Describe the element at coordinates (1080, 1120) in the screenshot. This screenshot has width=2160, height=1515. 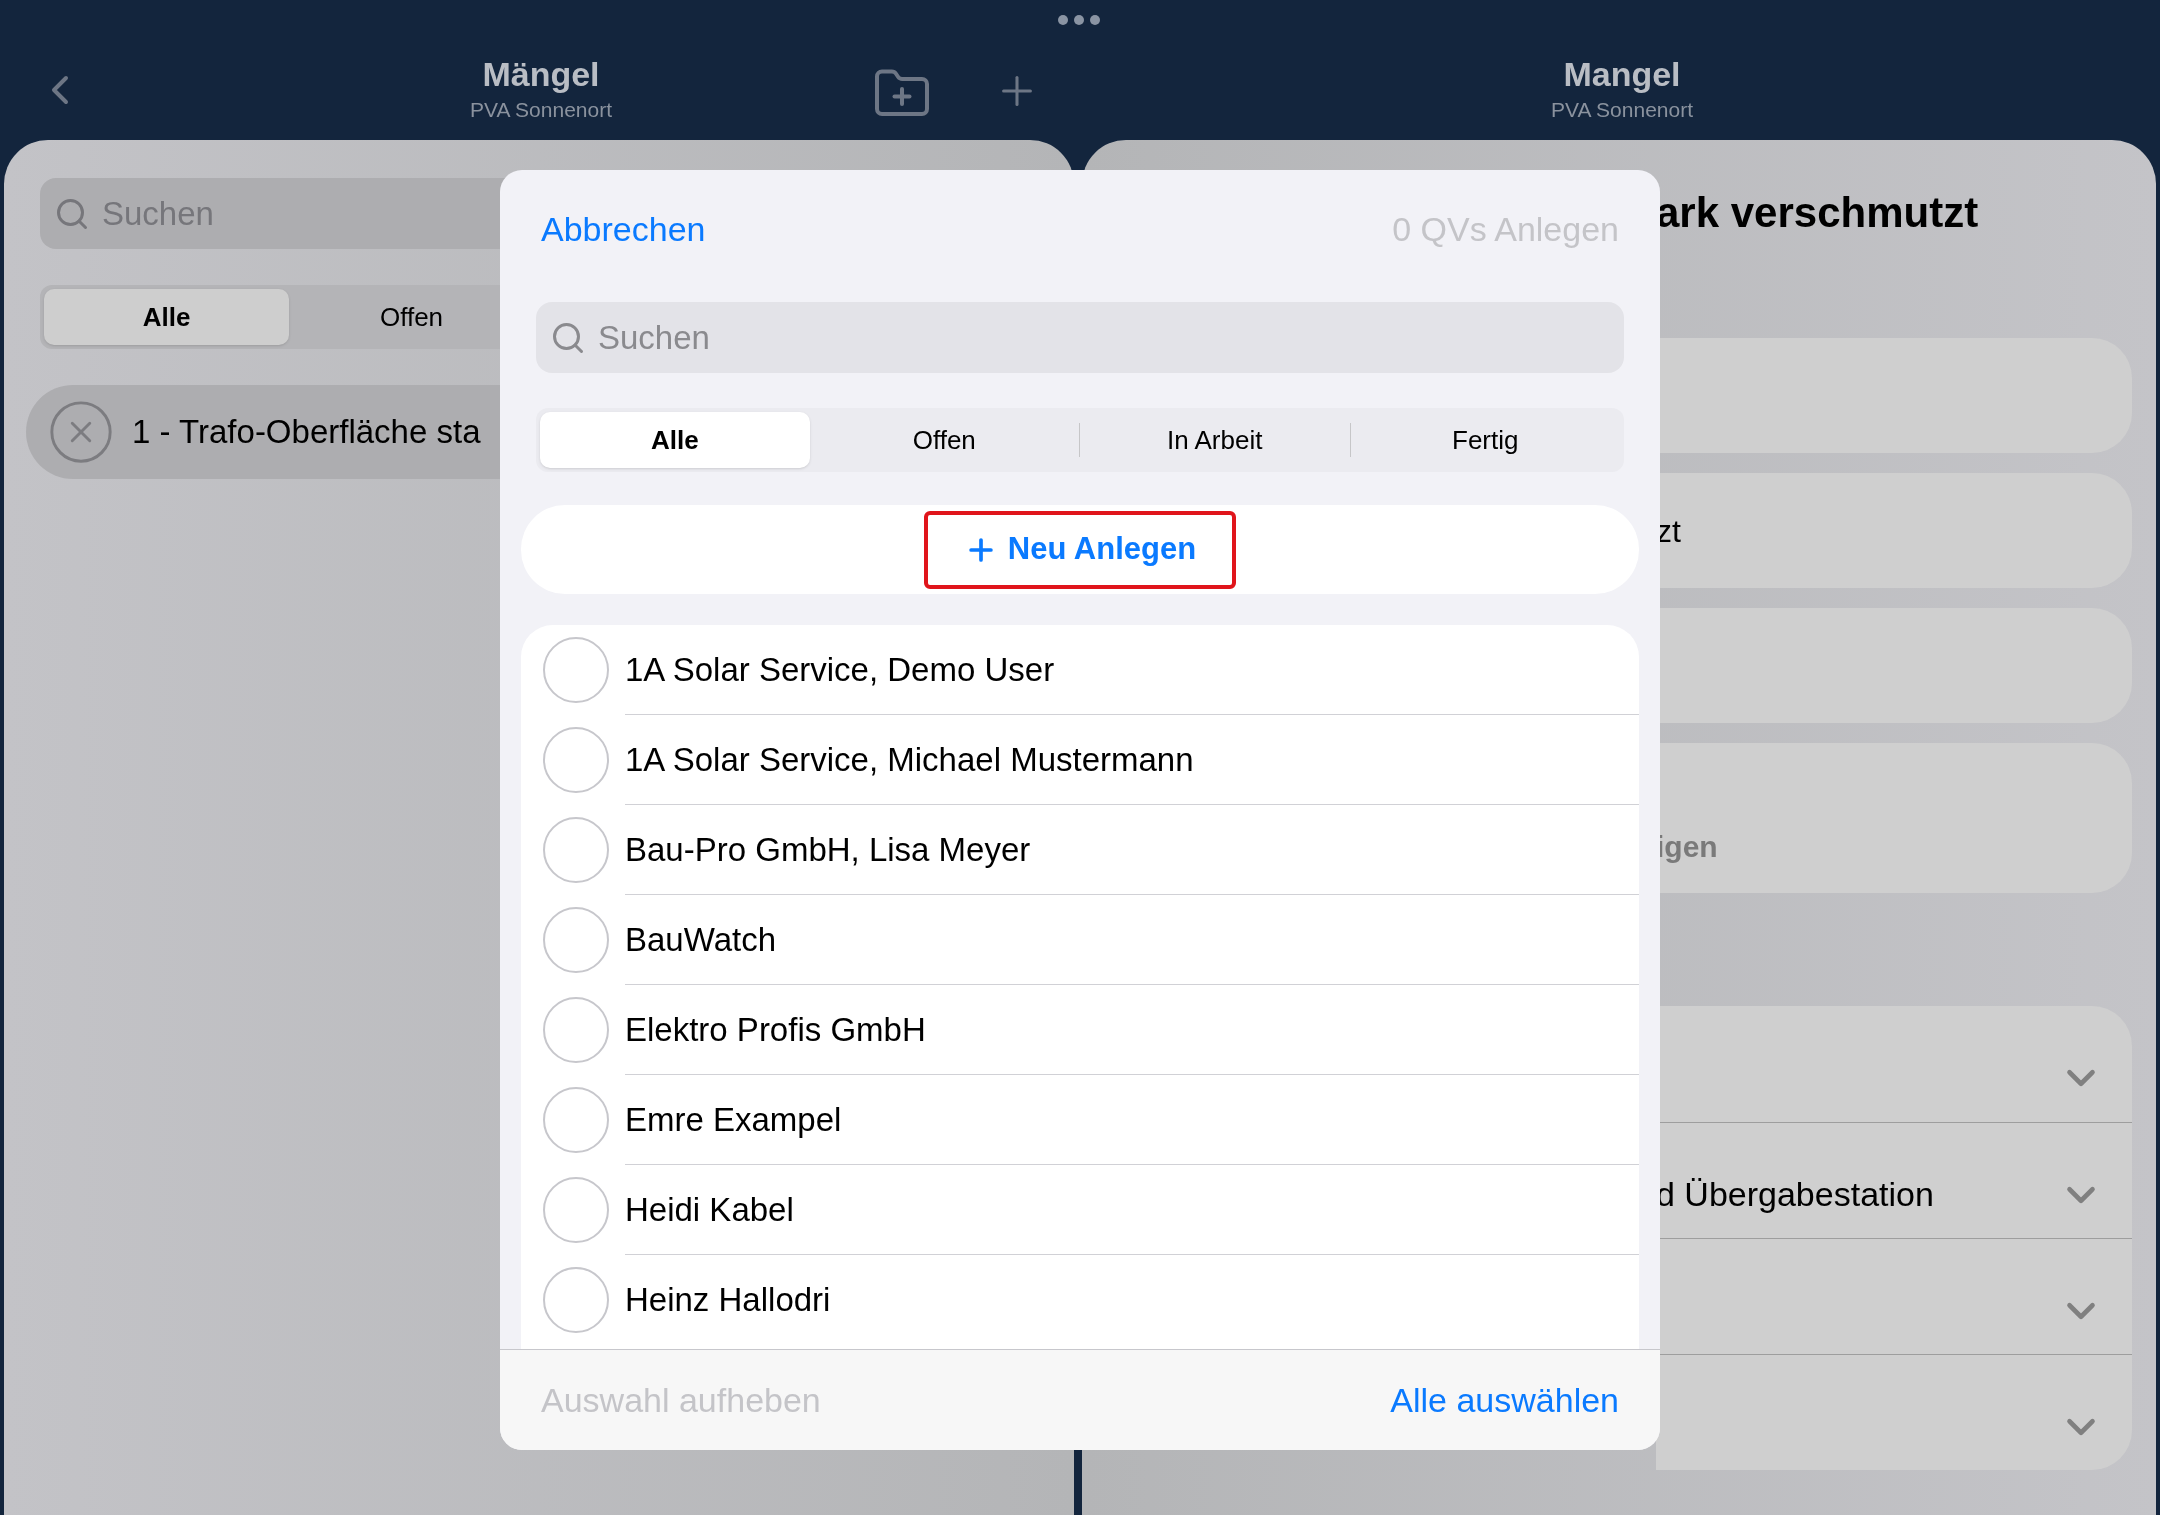
I see `contact-row: Emre Exampel` at that location.